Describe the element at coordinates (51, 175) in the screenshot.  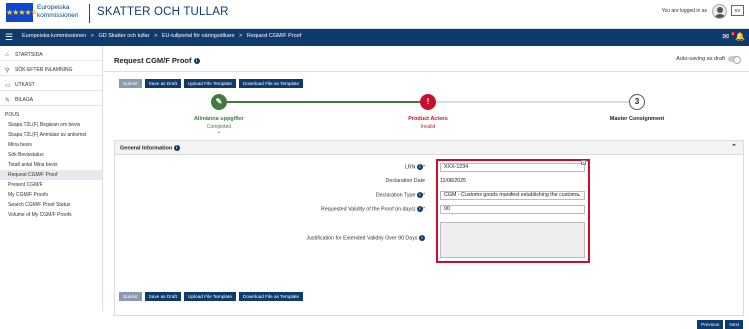
I see `sidebar-item-request-cgmf: Request CGM/F Proof` at that location.